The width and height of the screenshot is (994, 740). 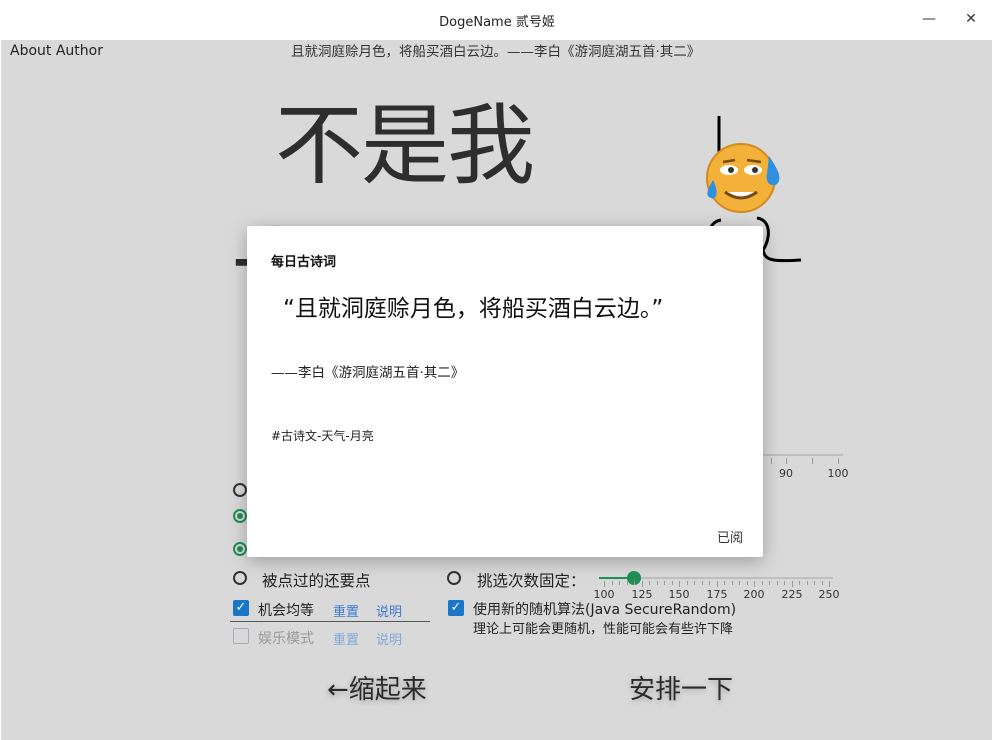 What do you see at coordinates (304, 262) in the screenshot?
I see `dialog-title: 每日古诗词` at bounding box center [304, 262].